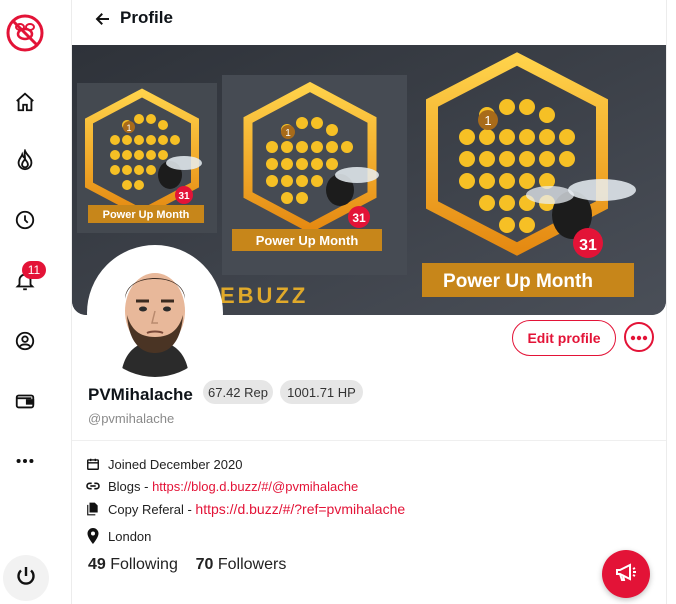 The image size is (676, 604). What do you see at coordinates (359, 218) in the screenshot?
I see `cover-panel-2-badge: 31` at bounding box center [359, 218].